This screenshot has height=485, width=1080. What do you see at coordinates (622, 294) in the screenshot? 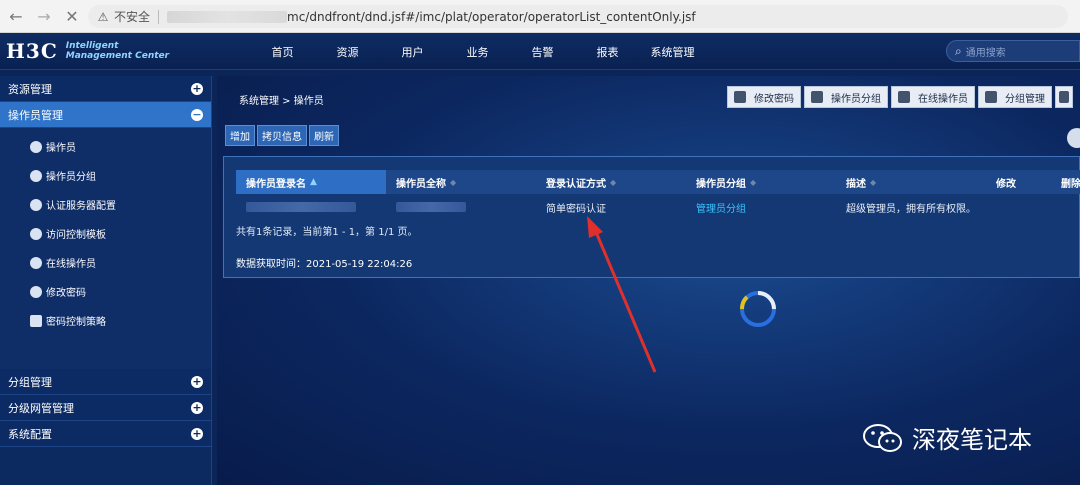
I see `red-annotation-arrow` at bounding box center [622, 294].